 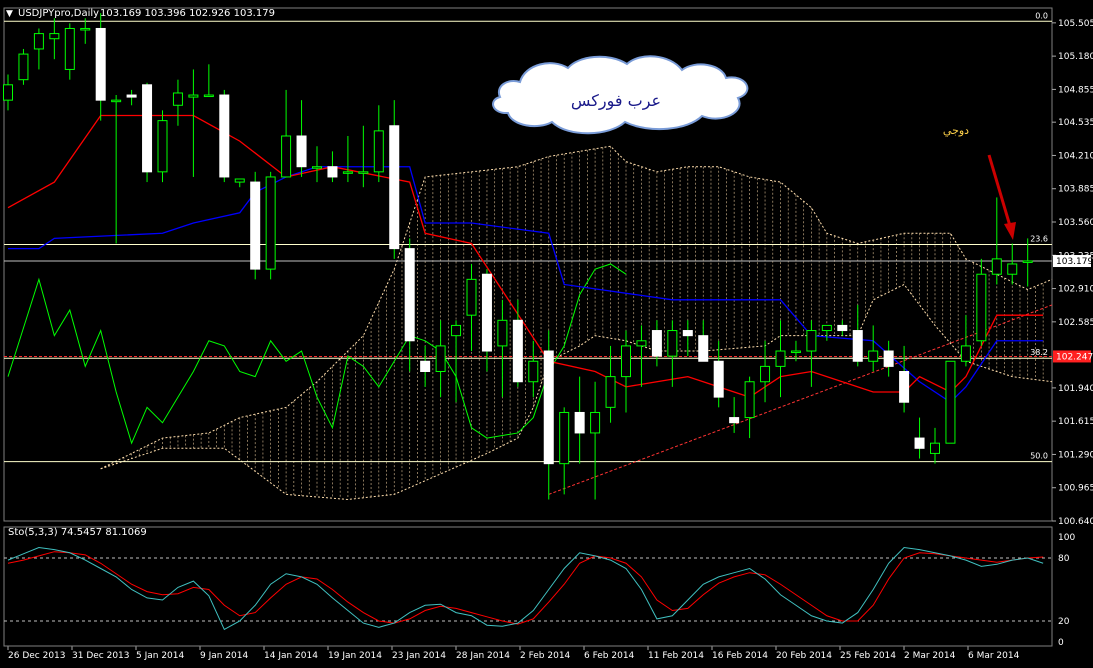 What do you see at coordinates (1075, 156) in the screenshot?
I see `y-tick-label: 104.210` at bounding box center [1075, 156].